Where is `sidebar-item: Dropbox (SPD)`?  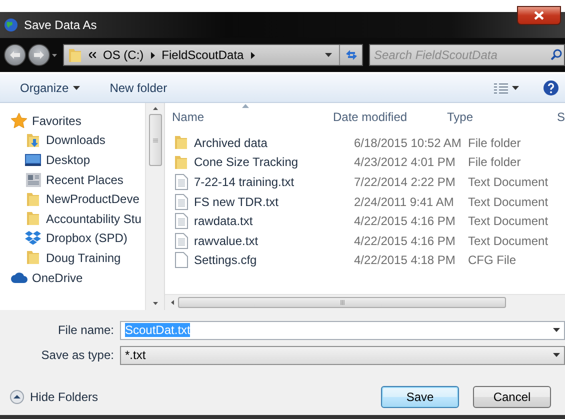 sidebar-item: Dropbox (SPD) is located at coordinates (72, 238).